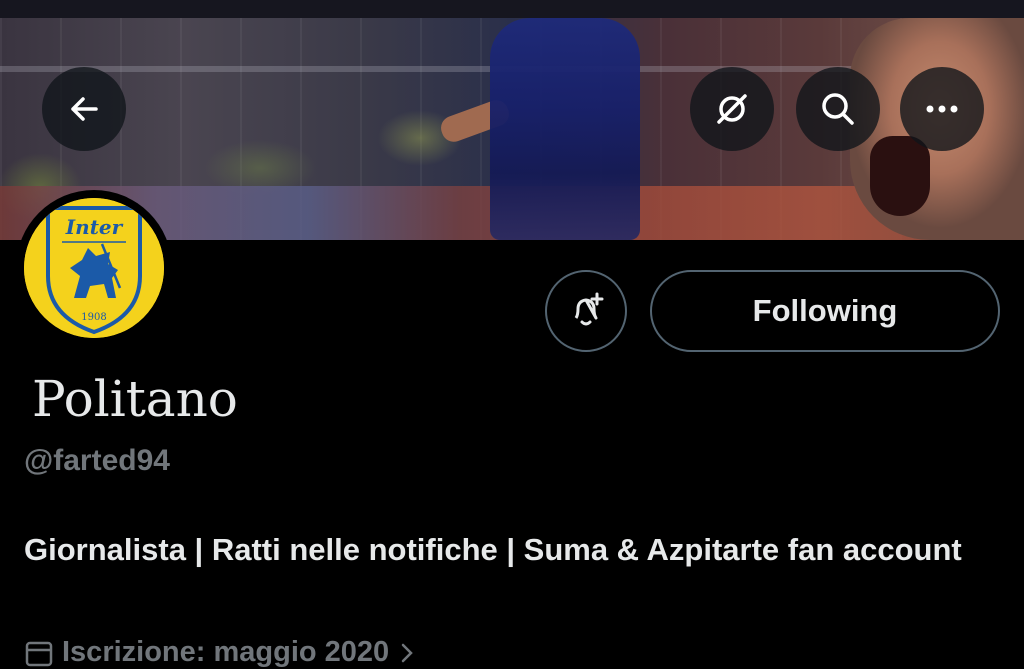  I want to click on calendar-icon, so click(39, 653).